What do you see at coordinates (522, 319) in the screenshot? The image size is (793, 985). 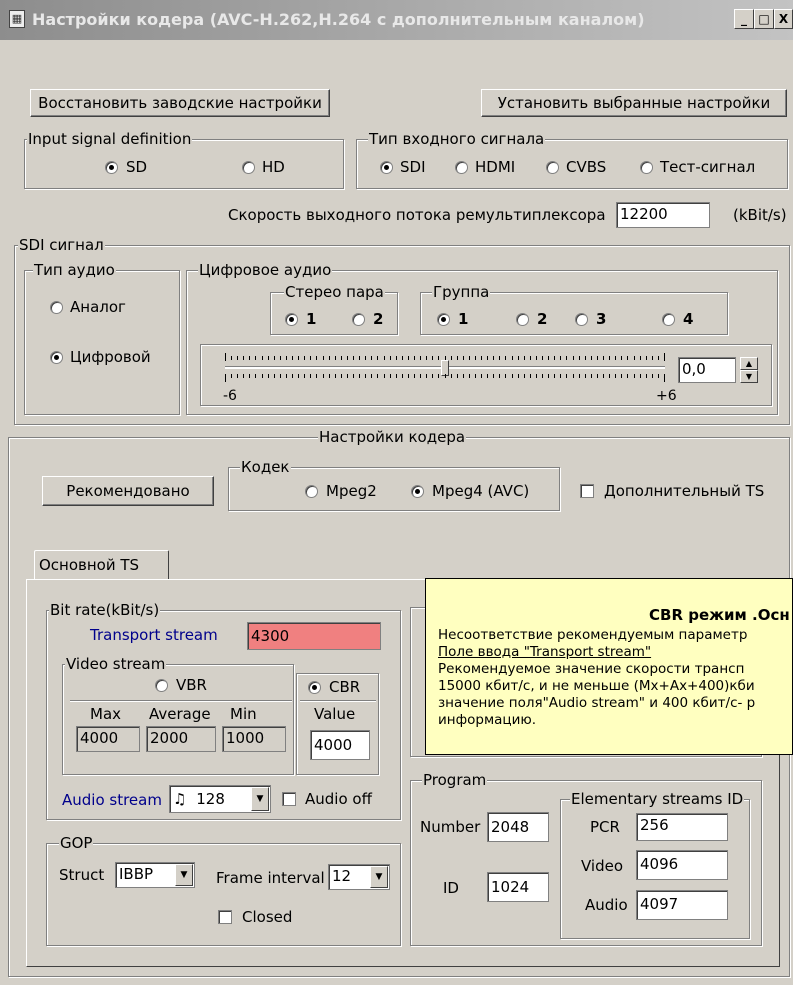 I see `group-2-radio` at bounding box center [522, 319].